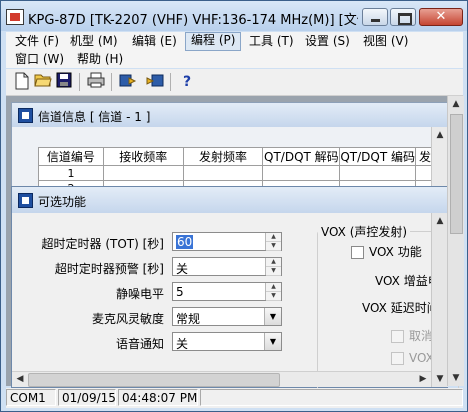 The width and height of the screenshot is (468, 412). What do you see at coordinates (154, 380) in the screenshot?
I see `horizontal-scroll-thumb` at bounding box center [154, 380].